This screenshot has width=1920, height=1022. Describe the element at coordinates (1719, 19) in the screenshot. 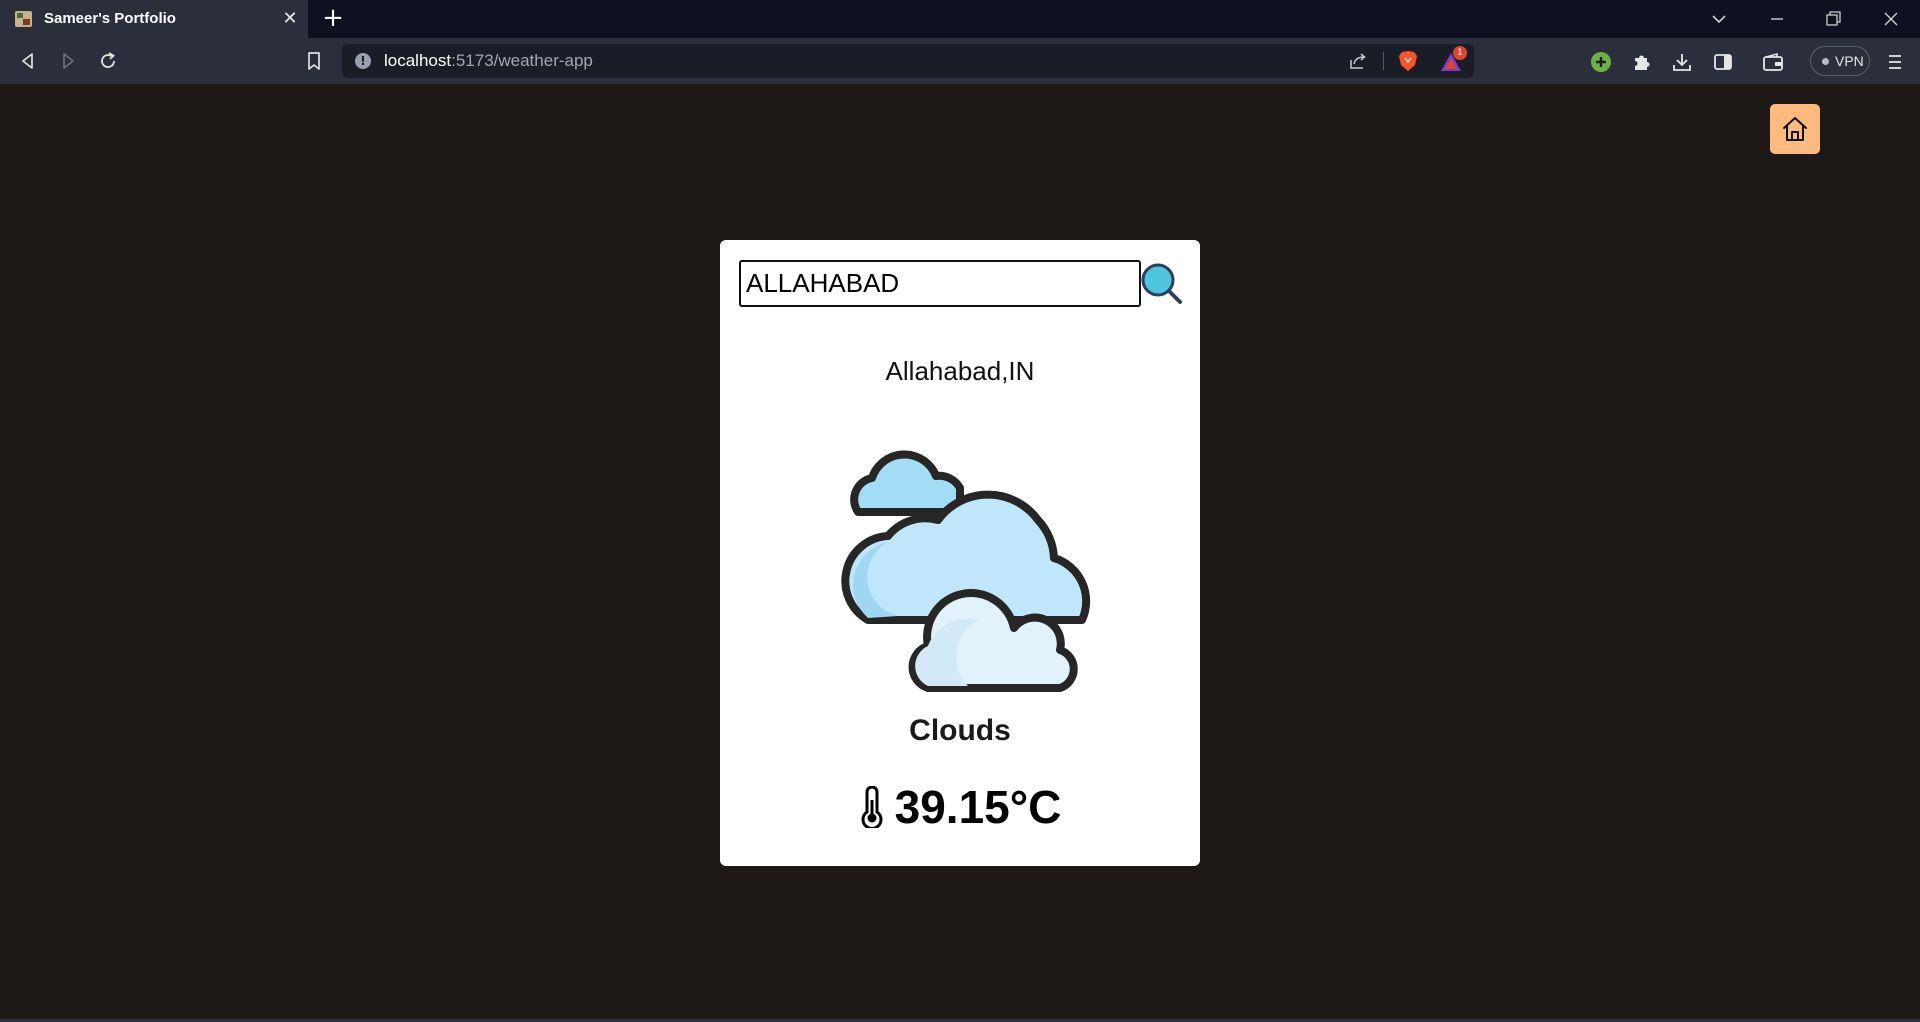

I see `tab-search-chevron-icon` at that location.